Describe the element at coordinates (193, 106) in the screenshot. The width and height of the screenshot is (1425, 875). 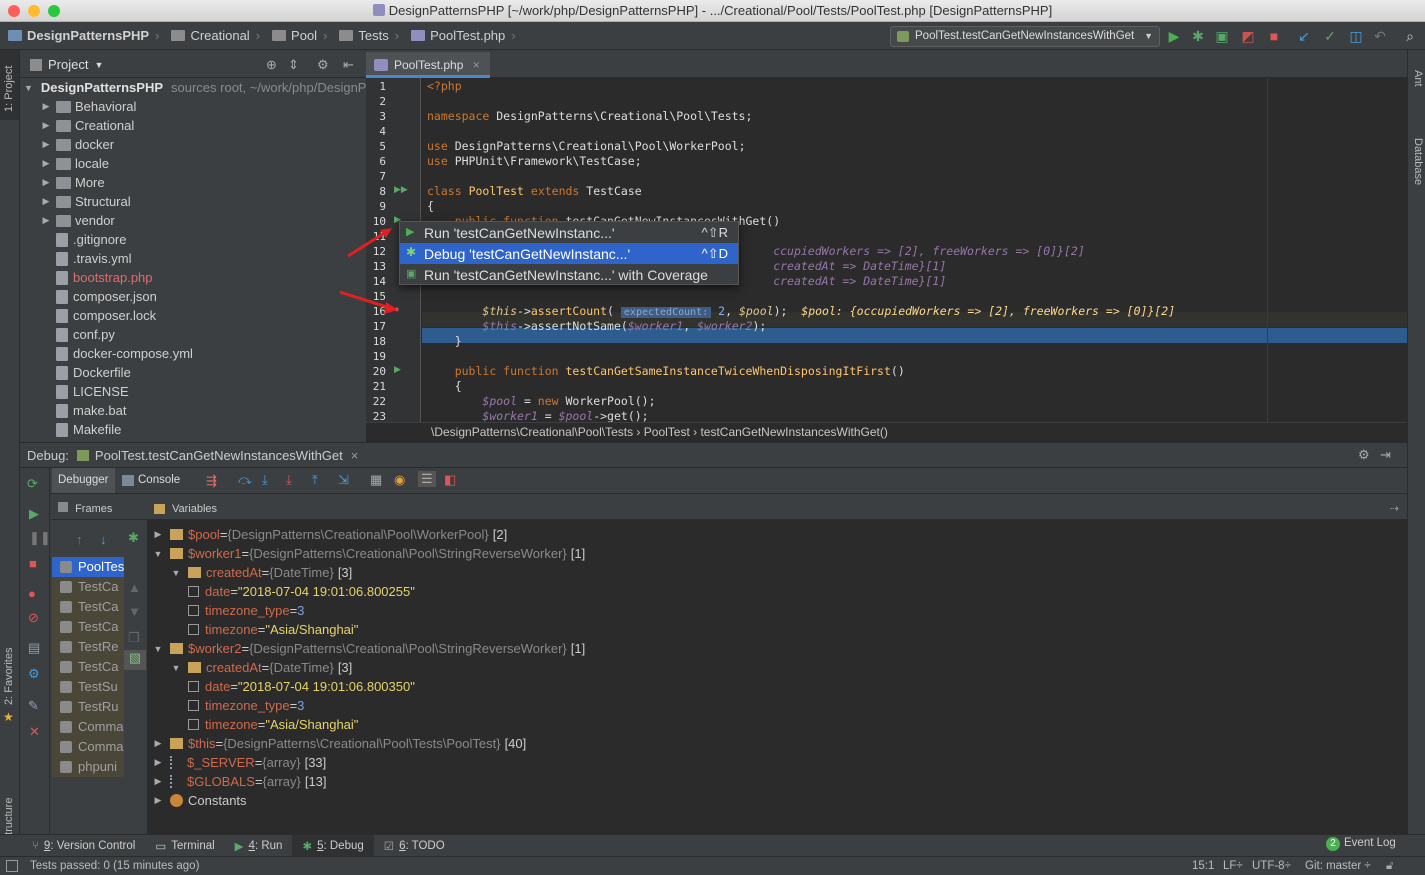
I see `tree-item: ▶ Behavioral` at that location.